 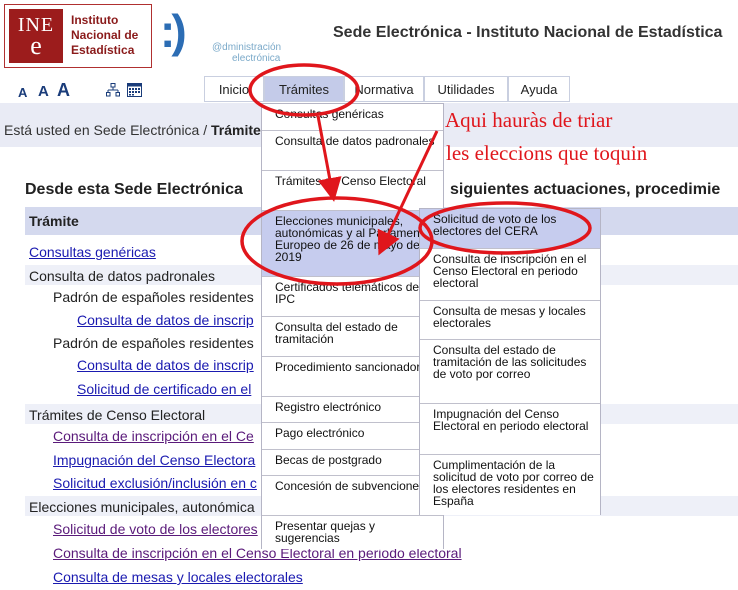 I want to click on menu-item-quejas-sugerencias: Presentar quejas y sugerencias, so click(x=352, y=532).